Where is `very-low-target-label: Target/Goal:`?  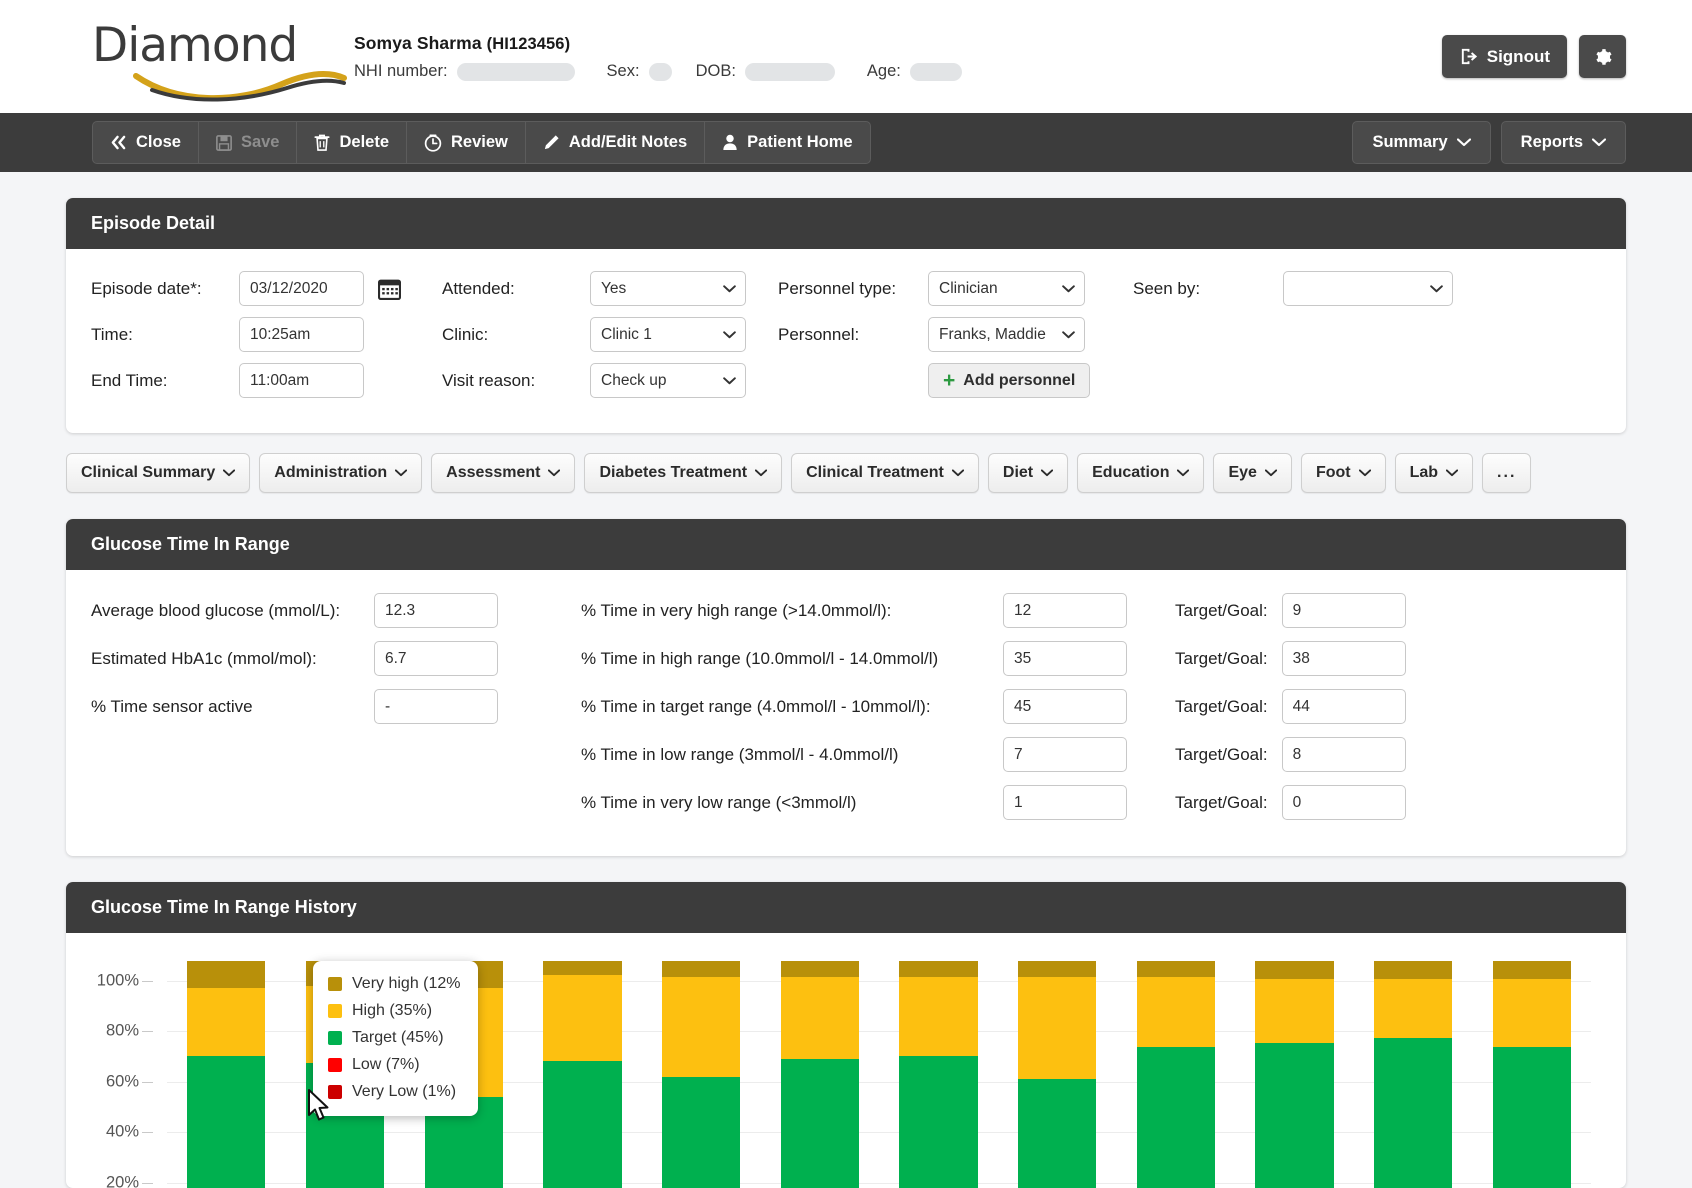 very-low-target-label: Target/Goal: is located at coordinates (1221, 802).